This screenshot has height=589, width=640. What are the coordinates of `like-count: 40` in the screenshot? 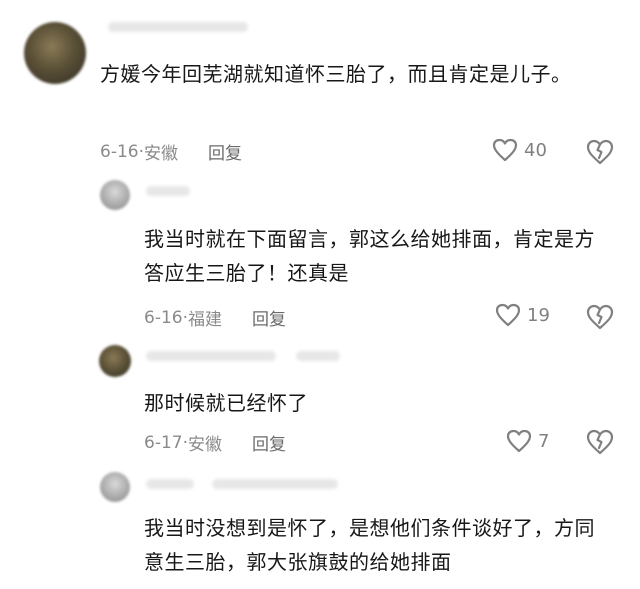 It's located at (535, 150).